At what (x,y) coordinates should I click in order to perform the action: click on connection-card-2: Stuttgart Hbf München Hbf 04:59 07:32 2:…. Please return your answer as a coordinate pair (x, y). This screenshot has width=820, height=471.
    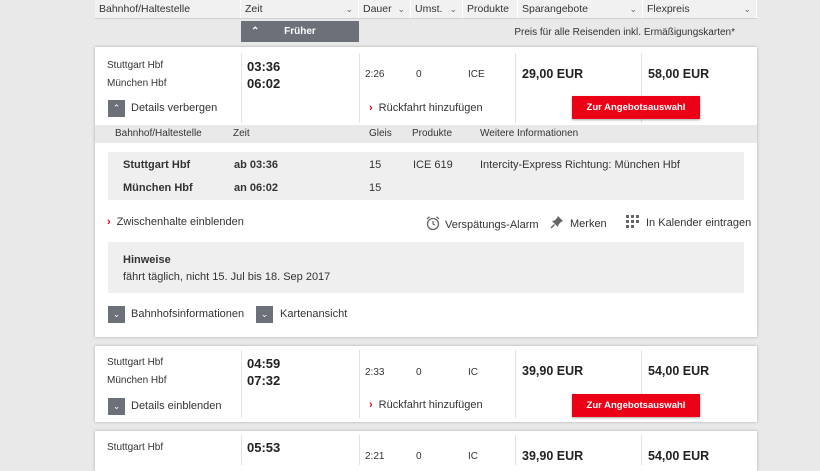
    Looking at the image, I should click on (426, 384).